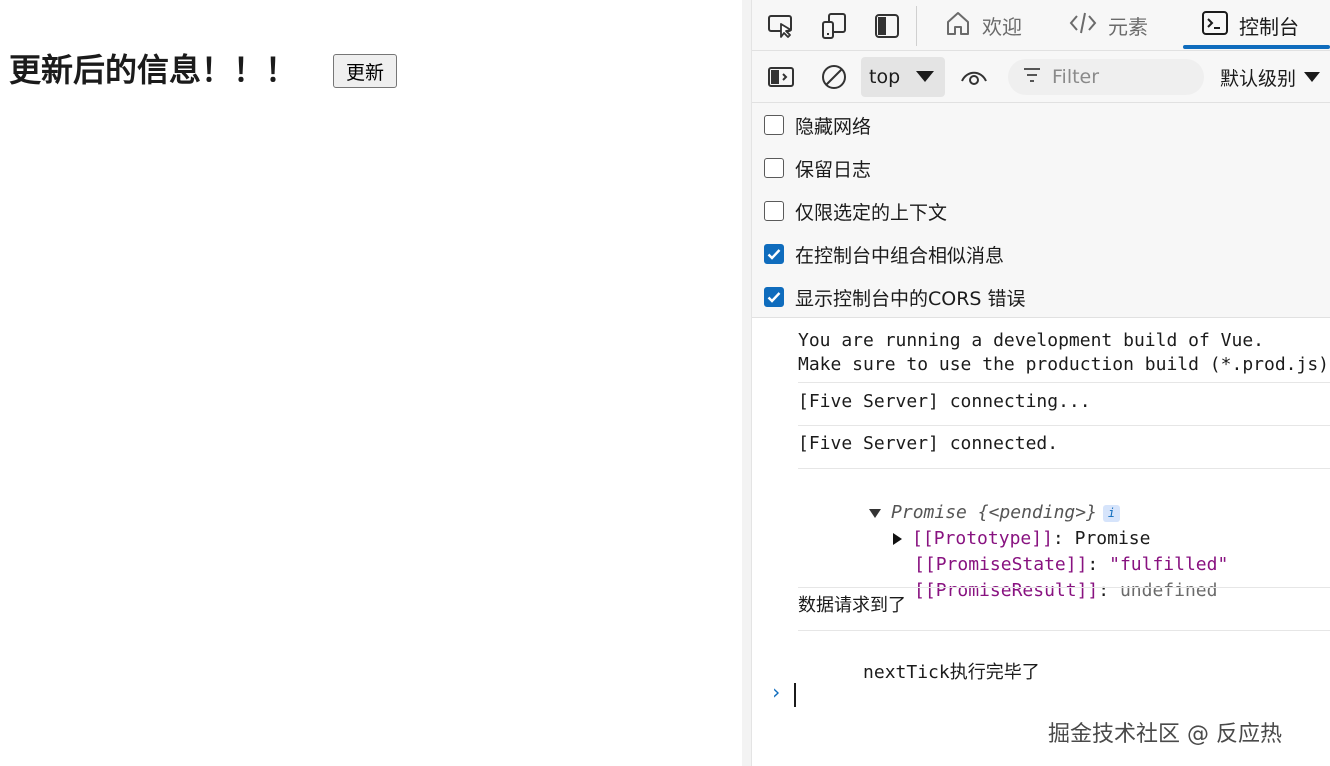 This screenshot has height=766, width=1330. What do you see at coordinates (834, 26) in the screenshot?
I see `device-emulation-icon` at bounding box center [834, 26].